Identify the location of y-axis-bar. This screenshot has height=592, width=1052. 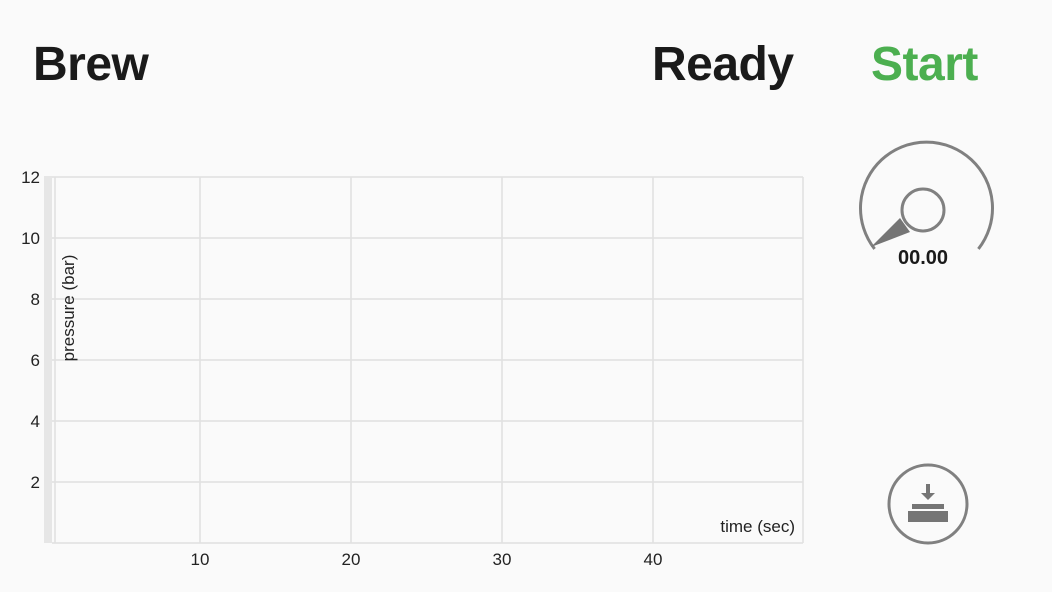
(48, 359).